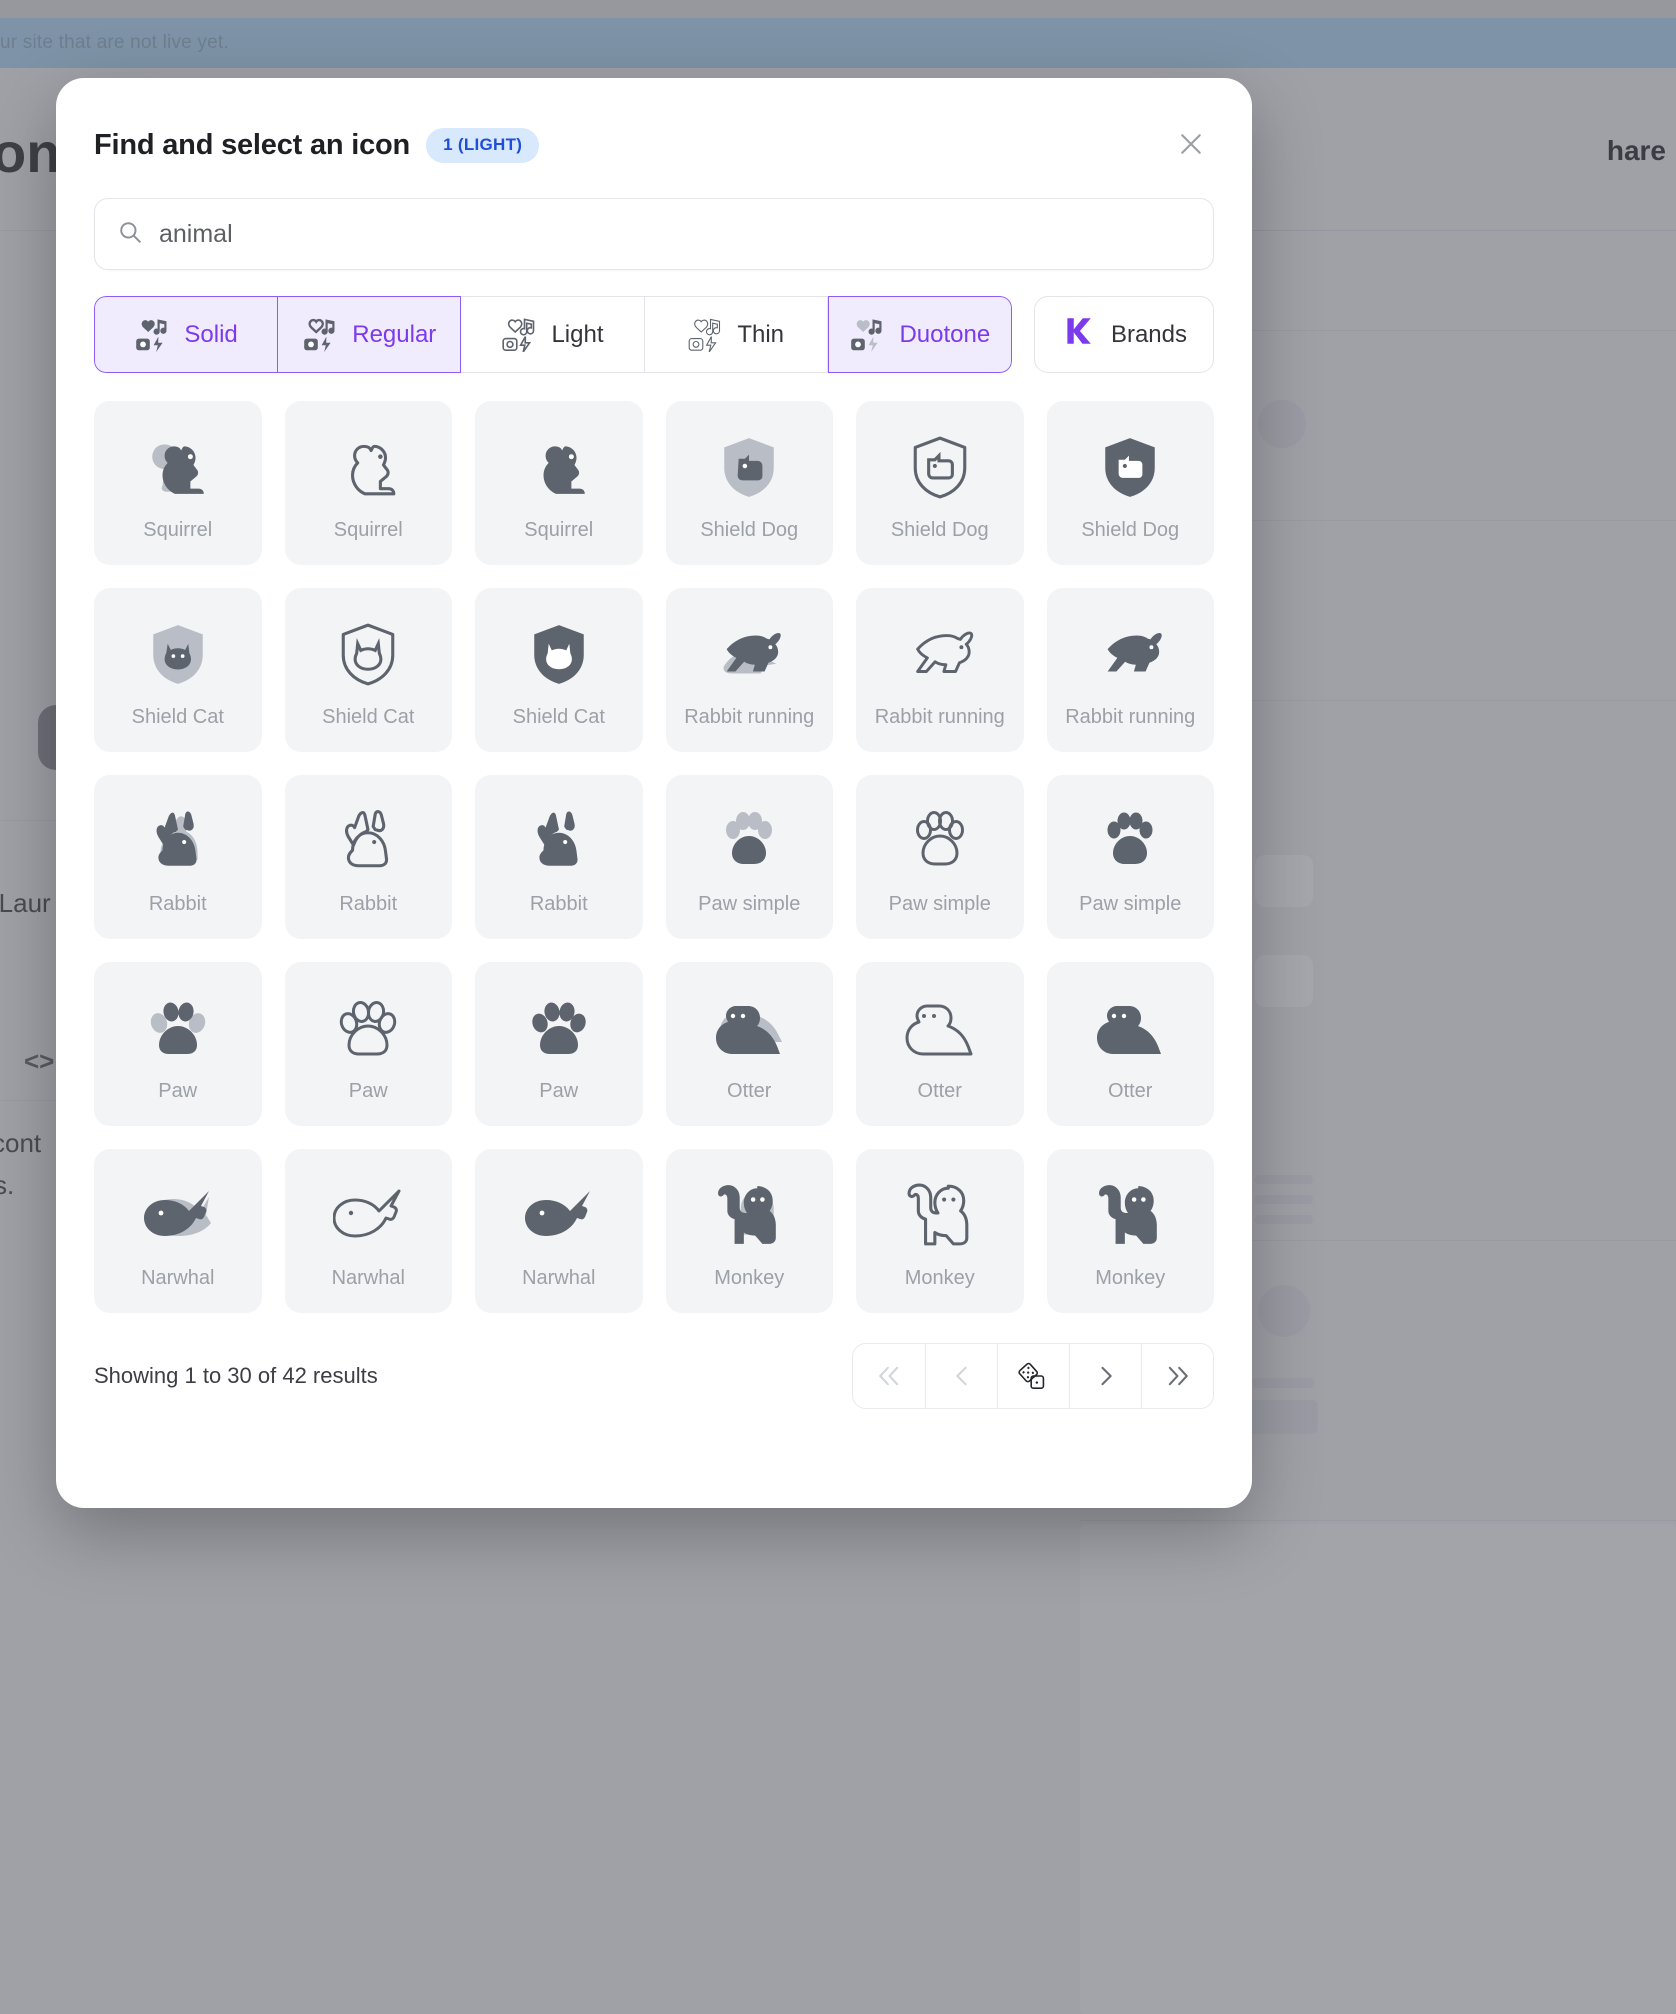  Describe the element at coordinates (736, 334) in the screenshot. I see `style-tab-thin: Thin` at that location.